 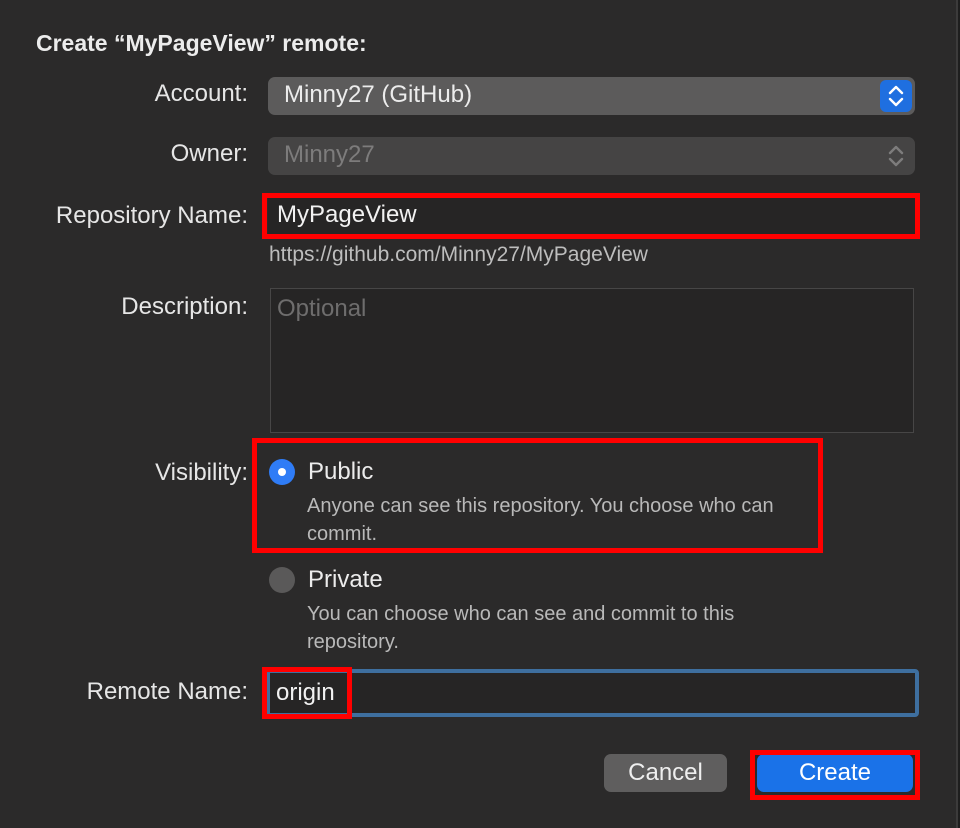 I want to click on private-radio, so click(x=282, y=580).